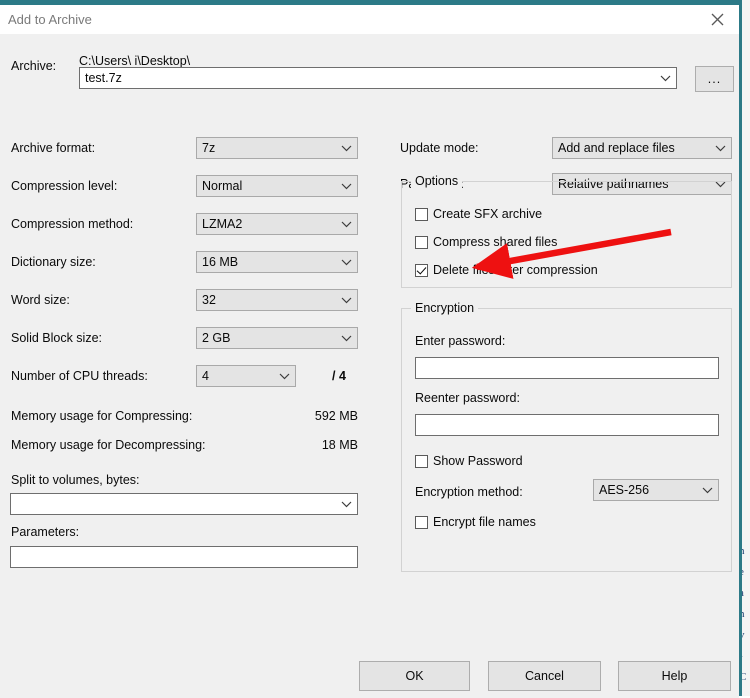 The width and height of the screenshot is (750, 698). Describe the element at coordinates (50, 19) in the screenshot. I see `dialog-title: Add to Archive` at that location.